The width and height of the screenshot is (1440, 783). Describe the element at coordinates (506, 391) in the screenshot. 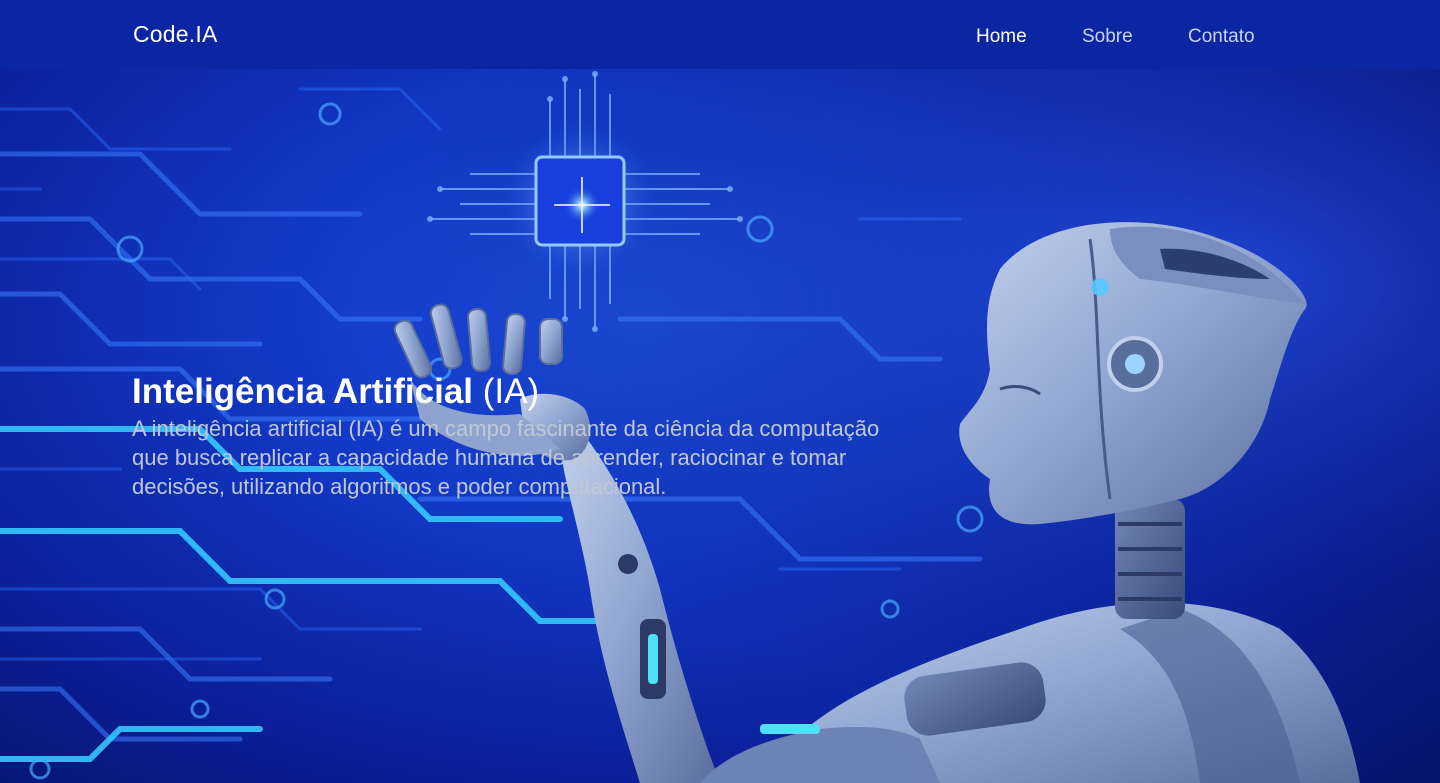

I see `hero-title-suffix: (IA)` at that location.